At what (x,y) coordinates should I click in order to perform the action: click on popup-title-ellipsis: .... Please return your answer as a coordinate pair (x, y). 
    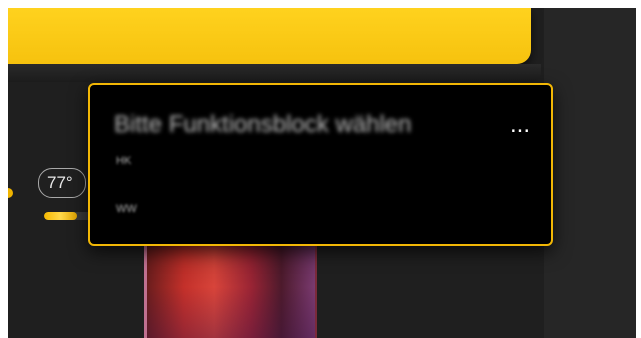
    Looking at the image, I should click on (520, 124).